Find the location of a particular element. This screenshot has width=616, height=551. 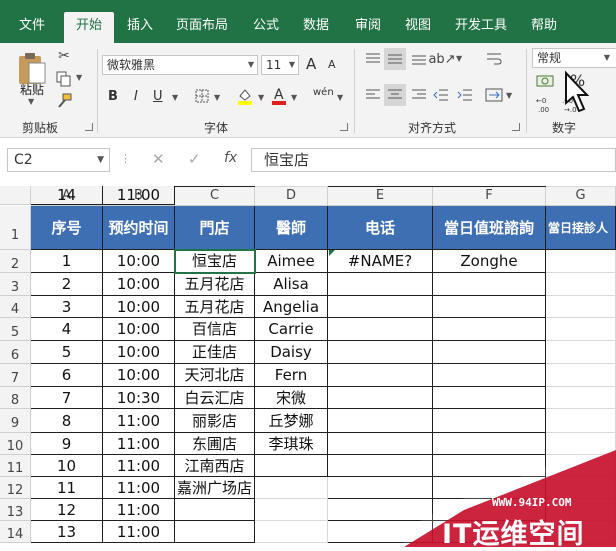

cell-index: 2 is located at coordinates (67, 284).